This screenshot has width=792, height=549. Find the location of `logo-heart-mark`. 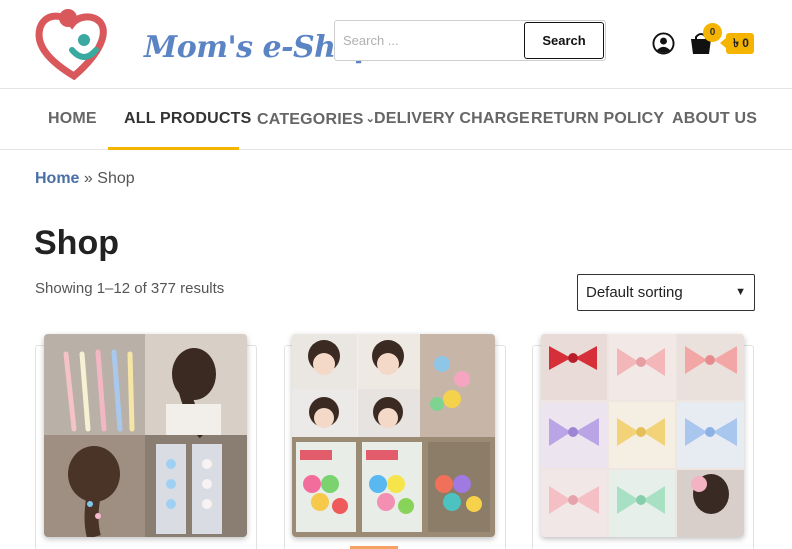

logo-heart-mark is located at coordinates (71, 45).